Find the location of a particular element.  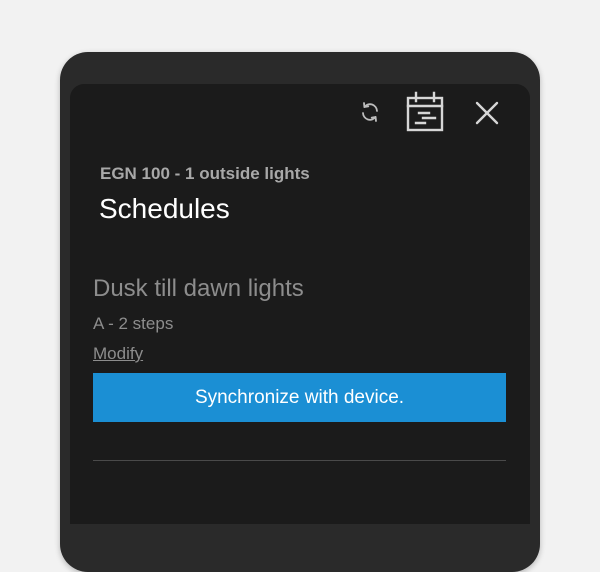

schedule-name: Dusk till dawn lights is located at coordinates (198, 288).